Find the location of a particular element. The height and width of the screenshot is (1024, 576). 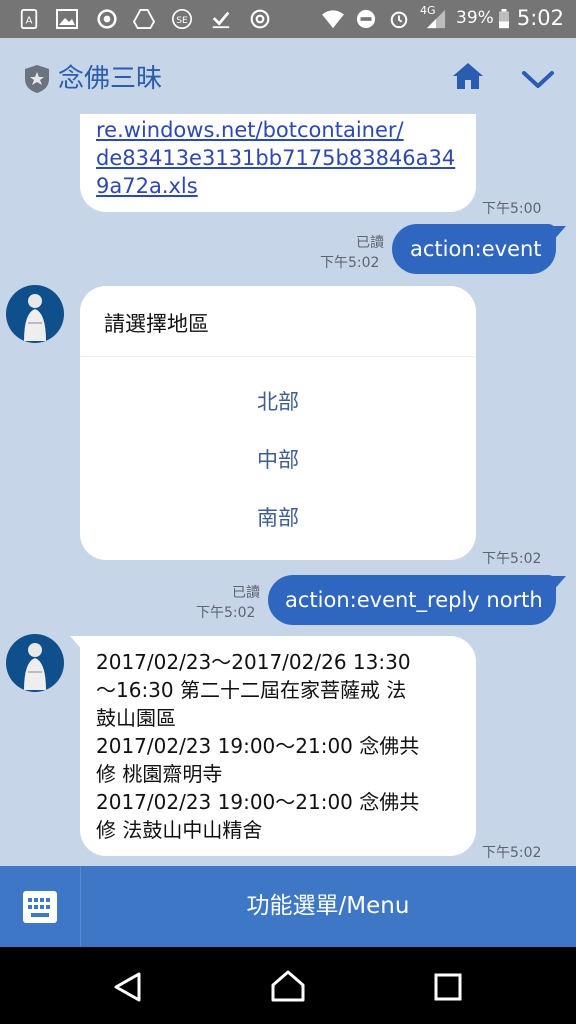

outgoing-message-bubble: action:event_reply north is located at coordinates (412, 600).